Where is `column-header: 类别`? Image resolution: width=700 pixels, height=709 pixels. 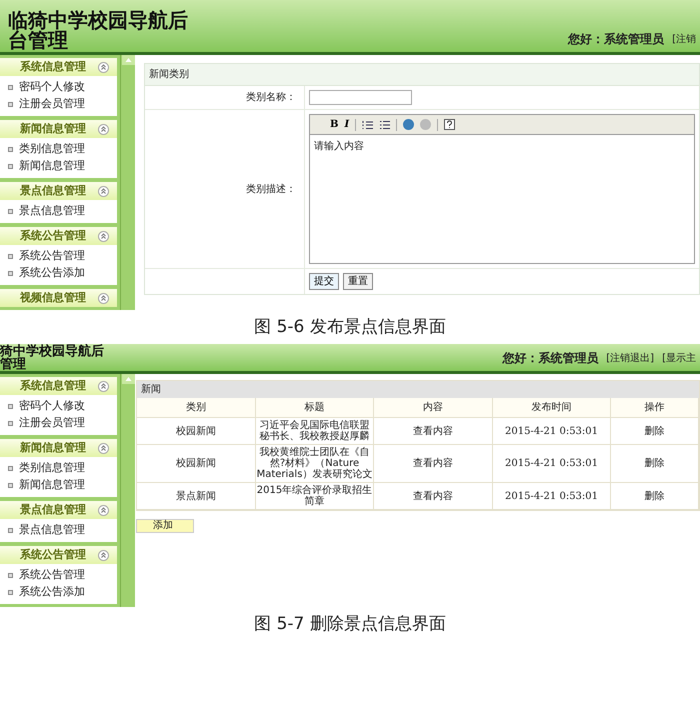
column-header: 类别 is located at coordinates (196, 407).